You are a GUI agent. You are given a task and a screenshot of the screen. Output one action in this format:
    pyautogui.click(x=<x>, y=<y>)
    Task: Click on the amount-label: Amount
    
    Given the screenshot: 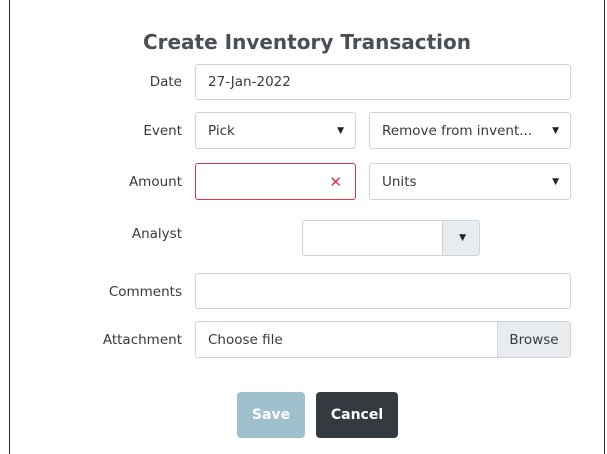 What is the action you would take?
    pyautogui.click(x=155, y=182)
    